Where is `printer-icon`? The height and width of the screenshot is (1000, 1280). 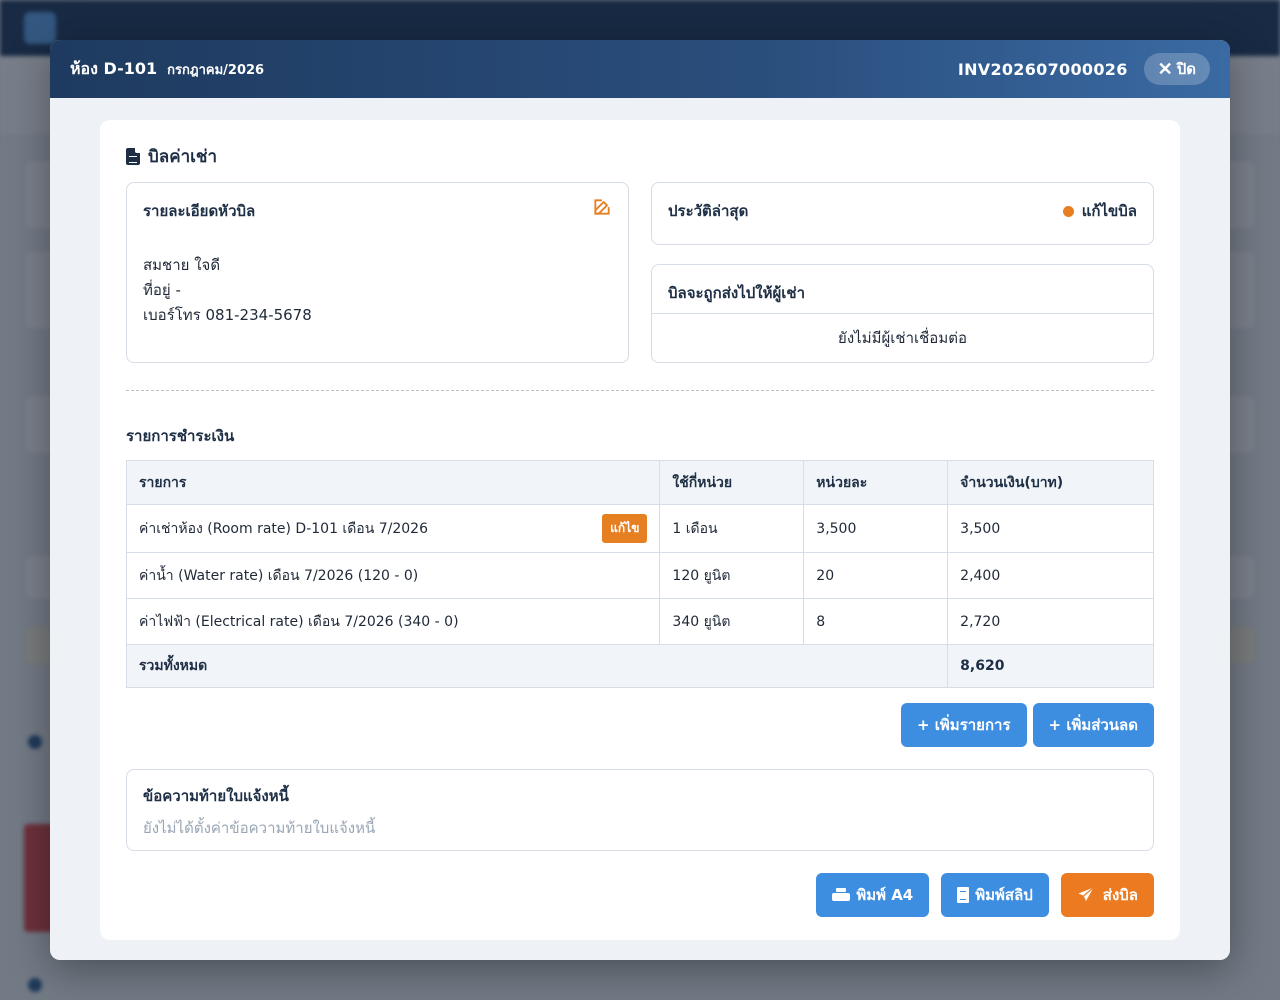 printer-icon is located at coordinates (841, 895).